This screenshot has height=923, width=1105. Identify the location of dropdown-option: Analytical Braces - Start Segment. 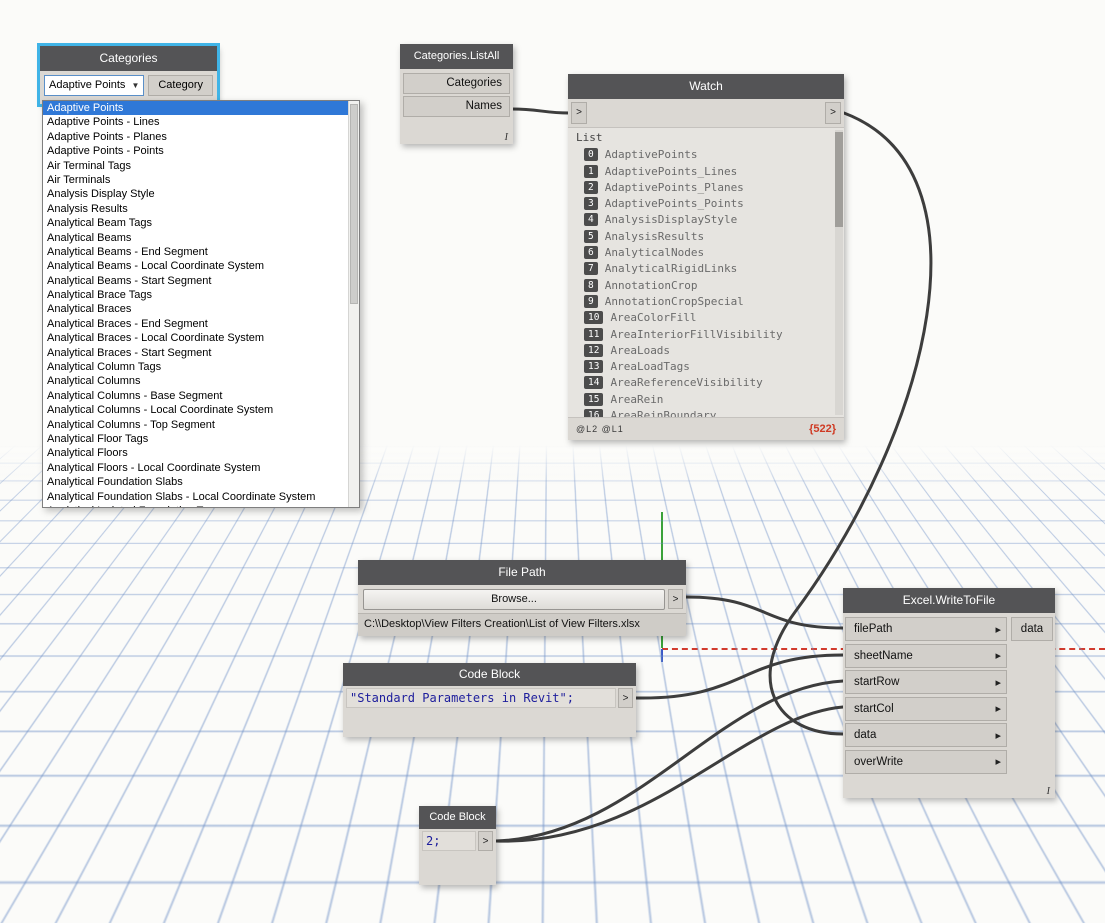
(195, 353).